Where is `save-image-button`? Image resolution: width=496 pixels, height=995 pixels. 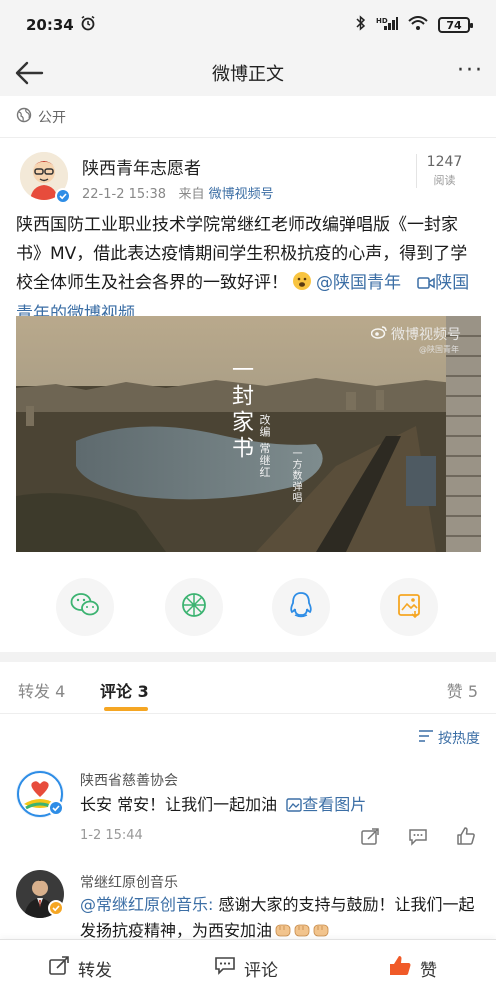
save-image-button is located at coordinates (409, 607).